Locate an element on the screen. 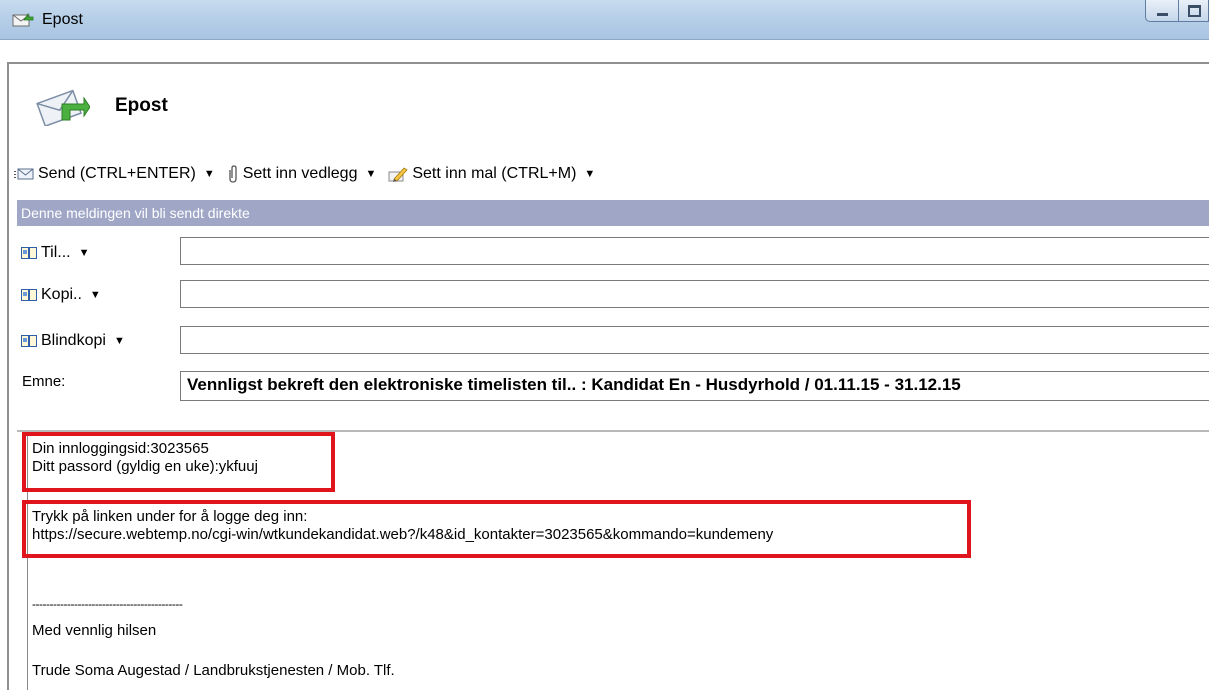 This screenshot has height=690, width=1209. template-pencil-icon is located at coordinates (398, 174).